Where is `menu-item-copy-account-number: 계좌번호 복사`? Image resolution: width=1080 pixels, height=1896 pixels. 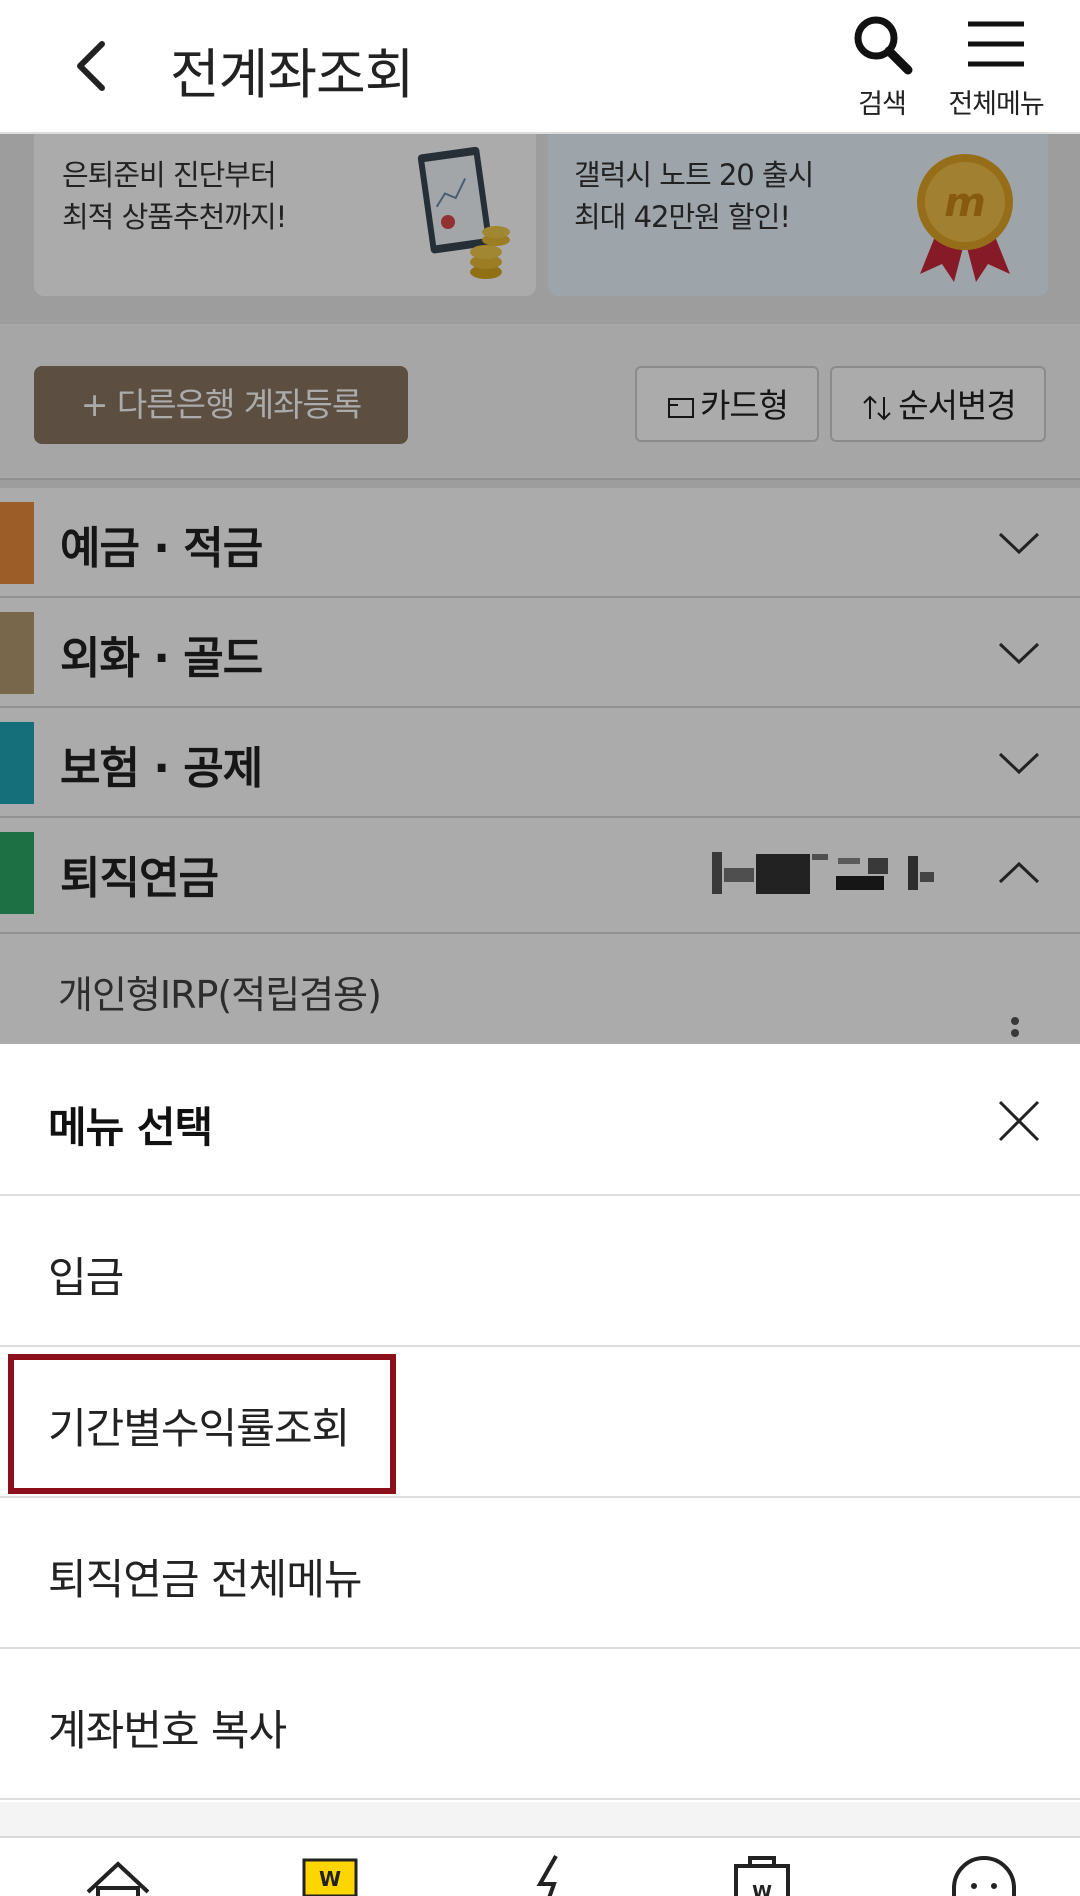
menu-item-copy-account-number: 계좌번호 복사 is located at coordinates (540, 1724).